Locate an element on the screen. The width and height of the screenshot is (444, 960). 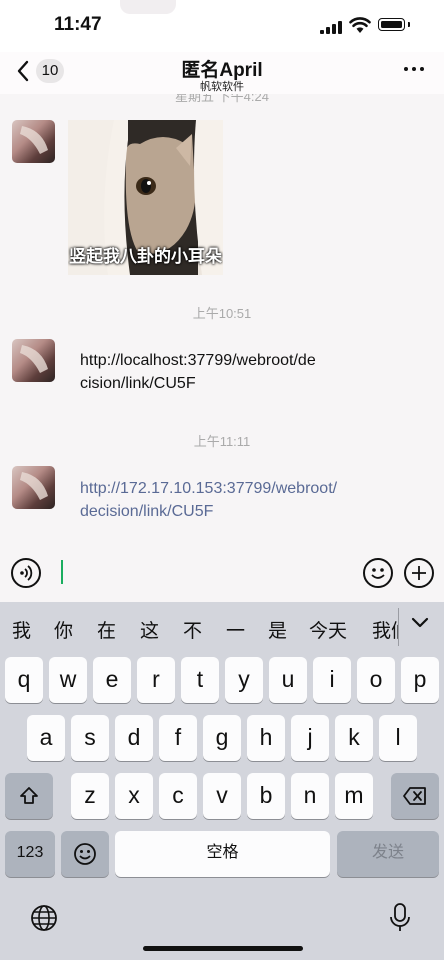
key-u: u is located at coordinates (288, 680).